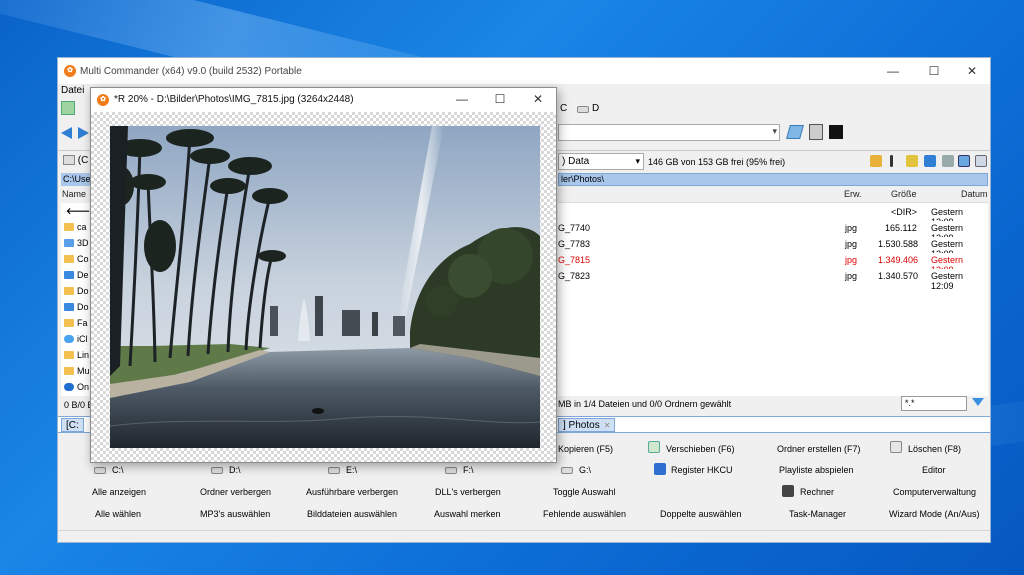 The image size is (1024, 575). What do you see at coordinates (601, 161) in the screenshot?
I see `right-drive-selector: ) Data ▾` at bounding box center [601, 161].